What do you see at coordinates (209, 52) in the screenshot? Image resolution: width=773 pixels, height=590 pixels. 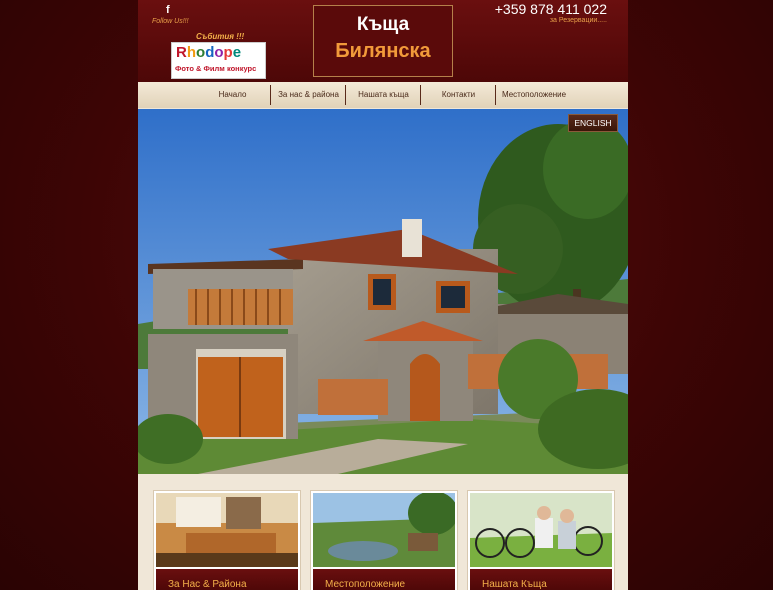 I see `rhodope-logo: Rhodope` at bounding box center [209, 52].